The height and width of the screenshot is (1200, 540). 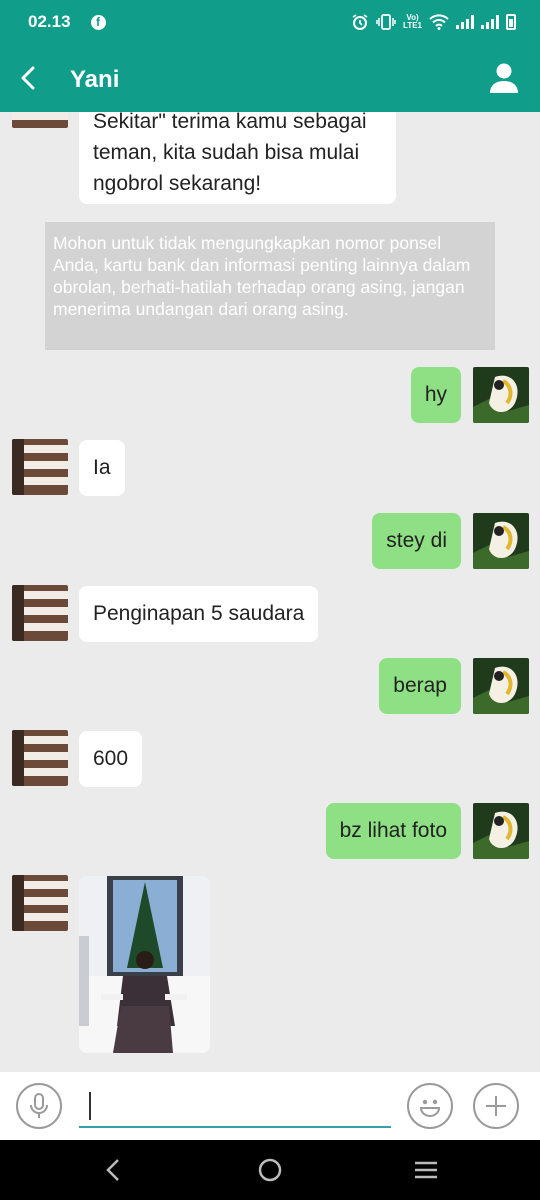 What do you see at coordinates (270, 22) in the screenshot?
I see `status-bar: 02.13 f Vo) LTE1` at bounding box center [270, 22].